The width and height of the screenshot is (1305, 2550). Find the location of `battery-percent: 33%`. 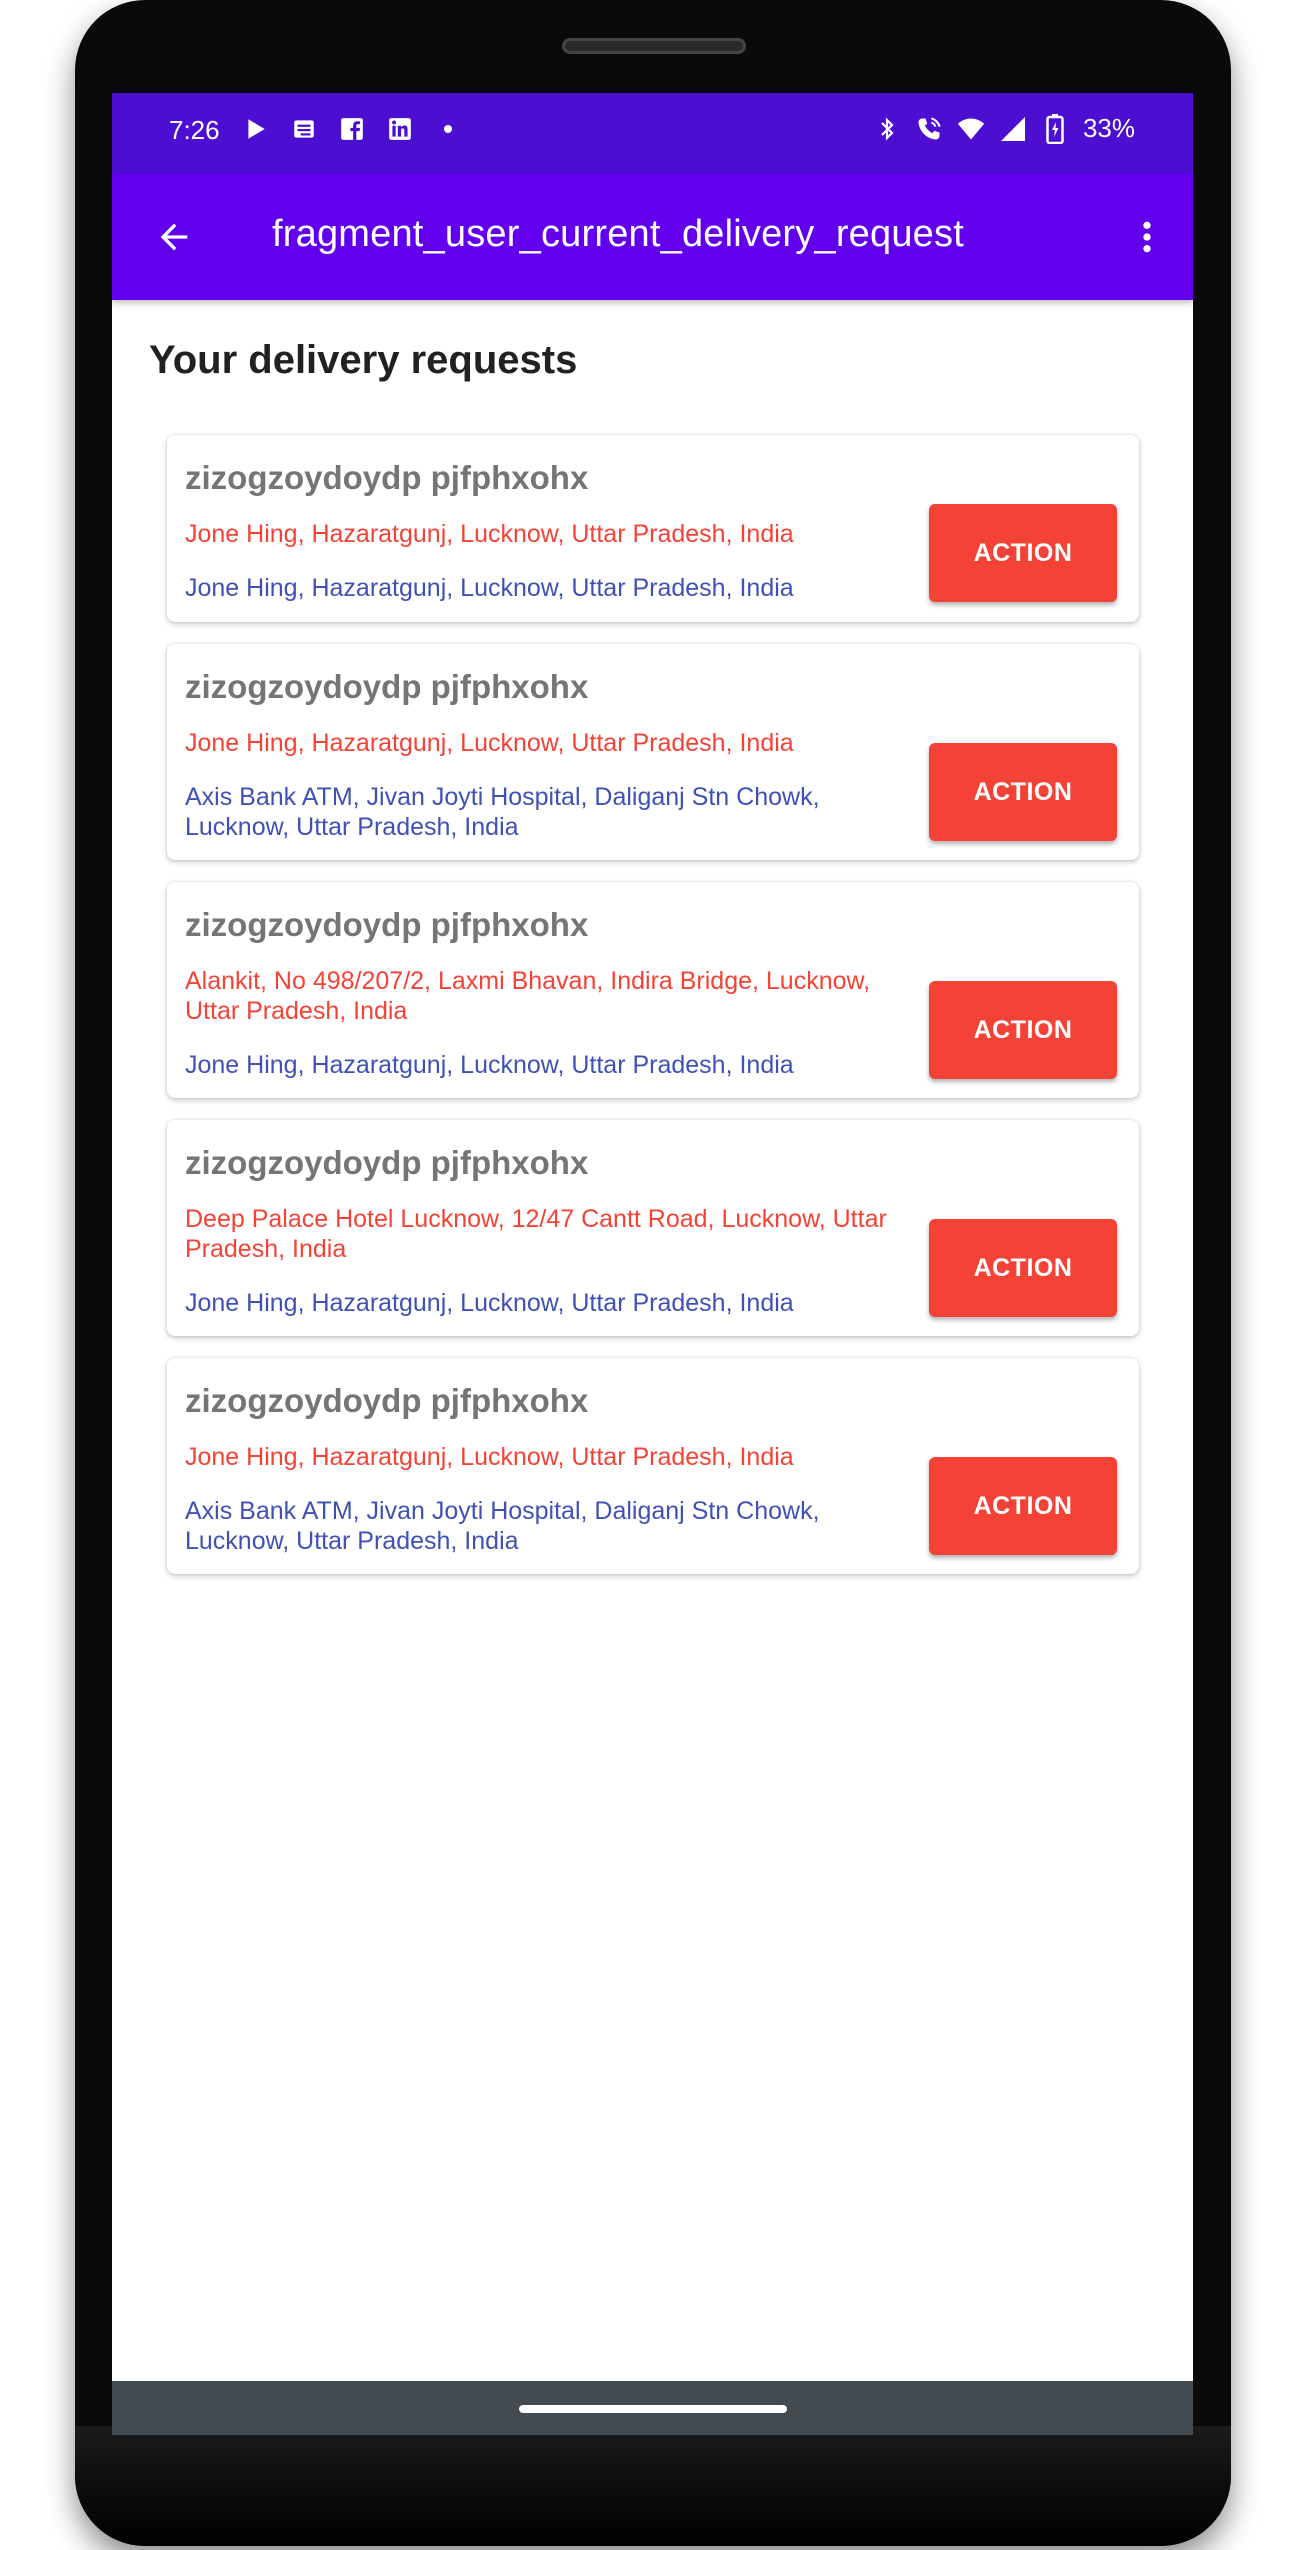

battery-percent: 33% is located at coordinates (1108, 128).